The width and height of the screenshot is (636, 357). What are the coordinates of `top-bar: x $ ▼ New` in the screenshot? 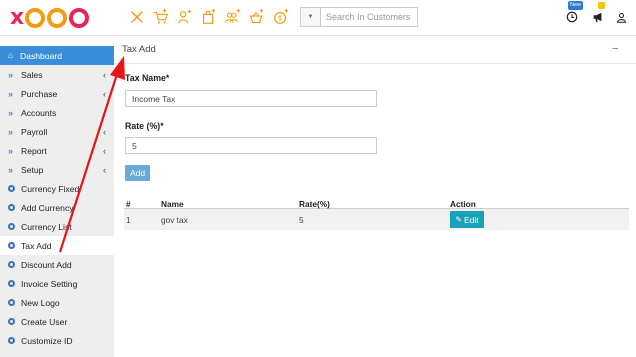 It's located at (318, 18).